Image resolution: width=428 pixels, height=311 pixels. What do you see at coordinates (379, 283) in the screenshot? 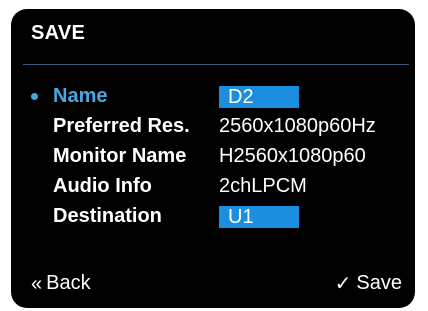
I see `save-label: Save` at bounding box center [379, 283].